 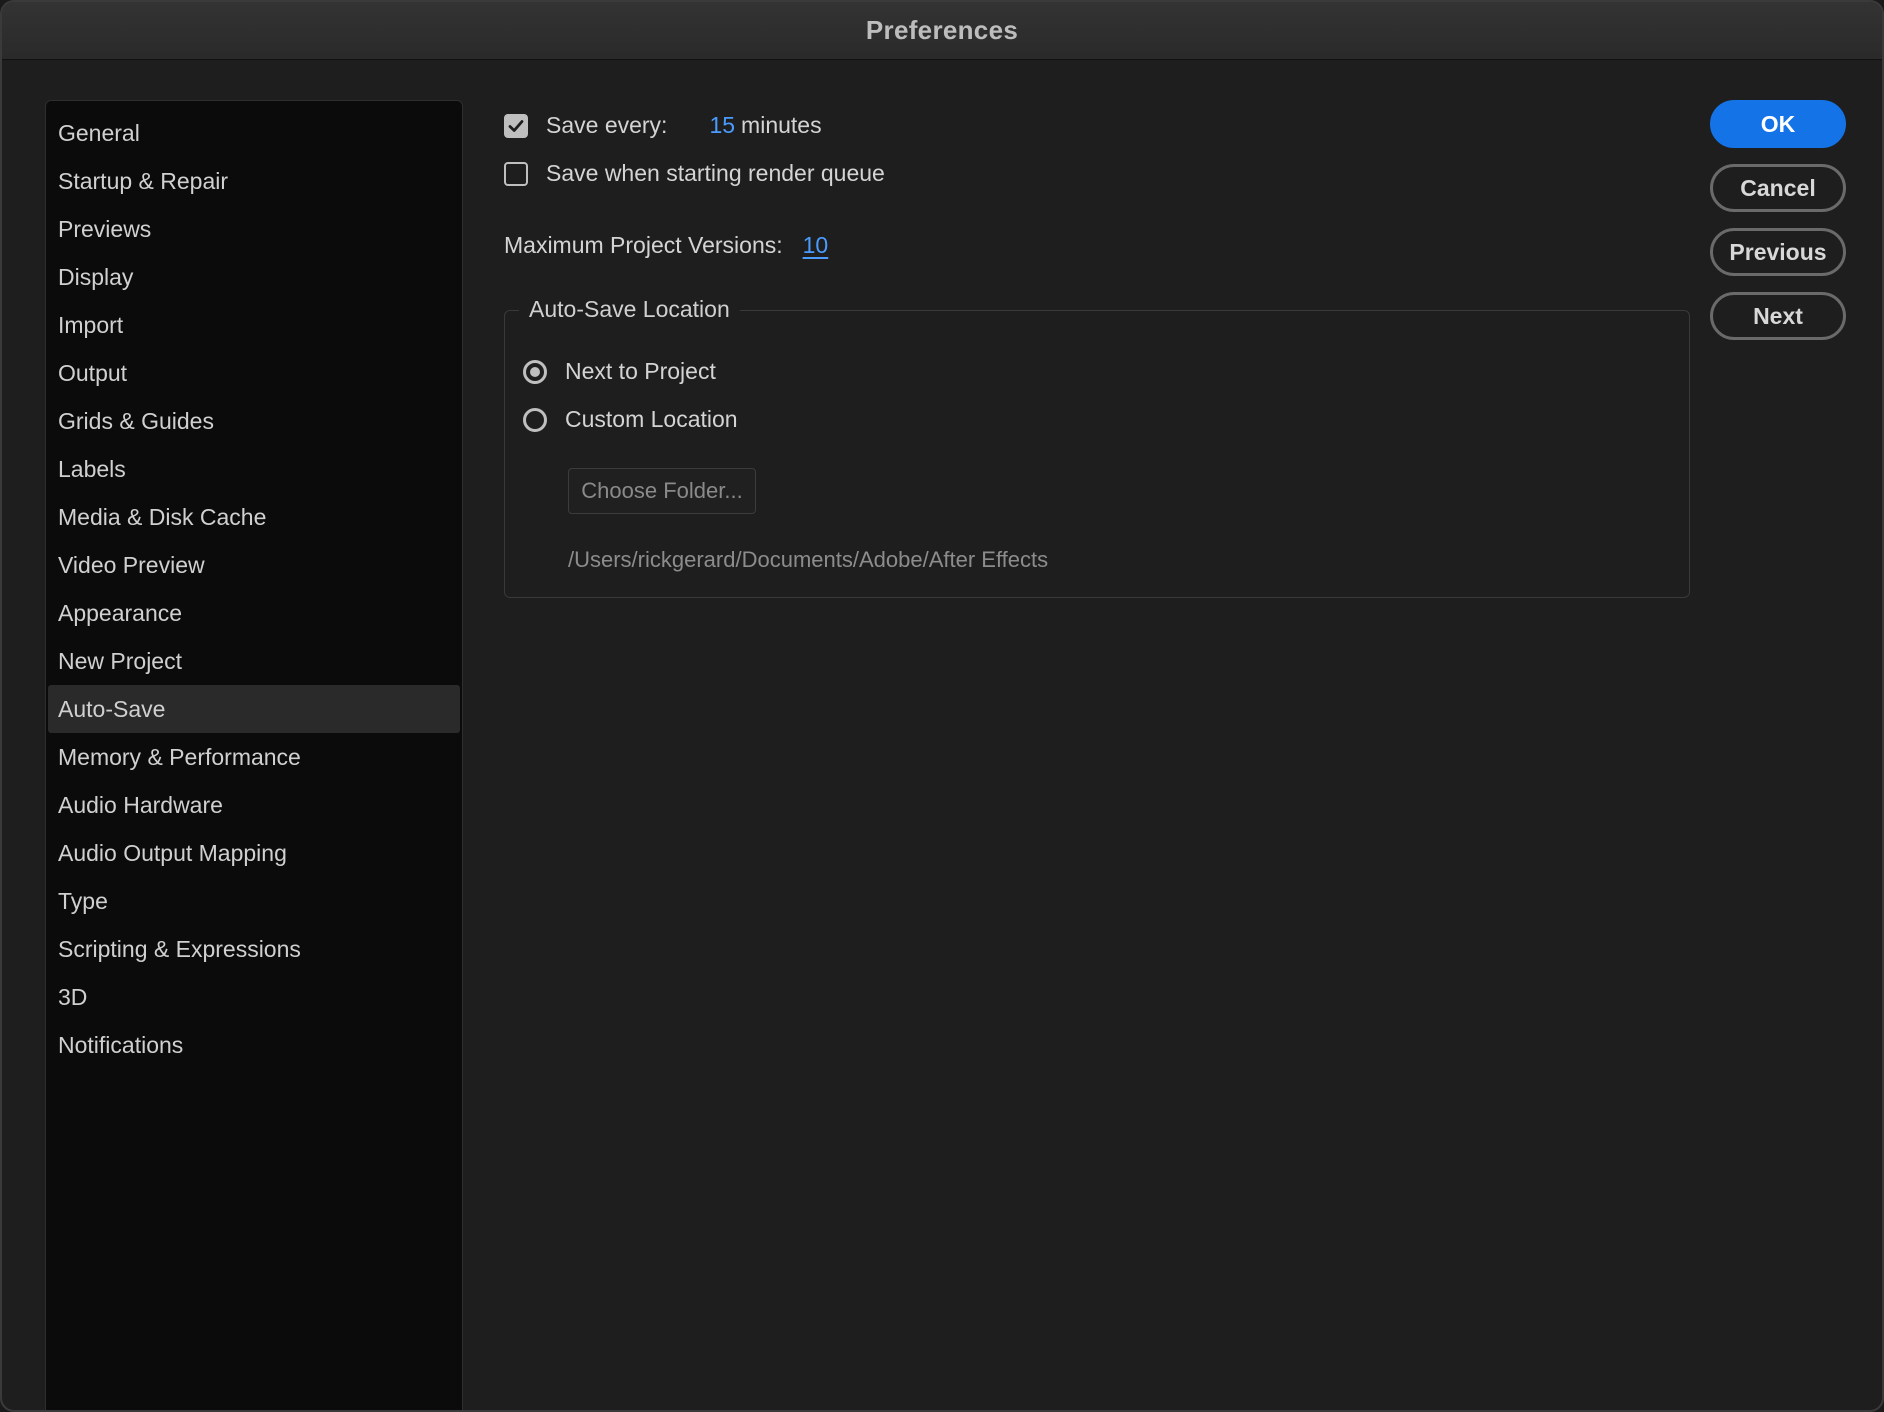 What do you see at coordinates (722, 125) in the screenshot?
I see `save-every-minutes-value: 15` at bounding box center [722, 125].